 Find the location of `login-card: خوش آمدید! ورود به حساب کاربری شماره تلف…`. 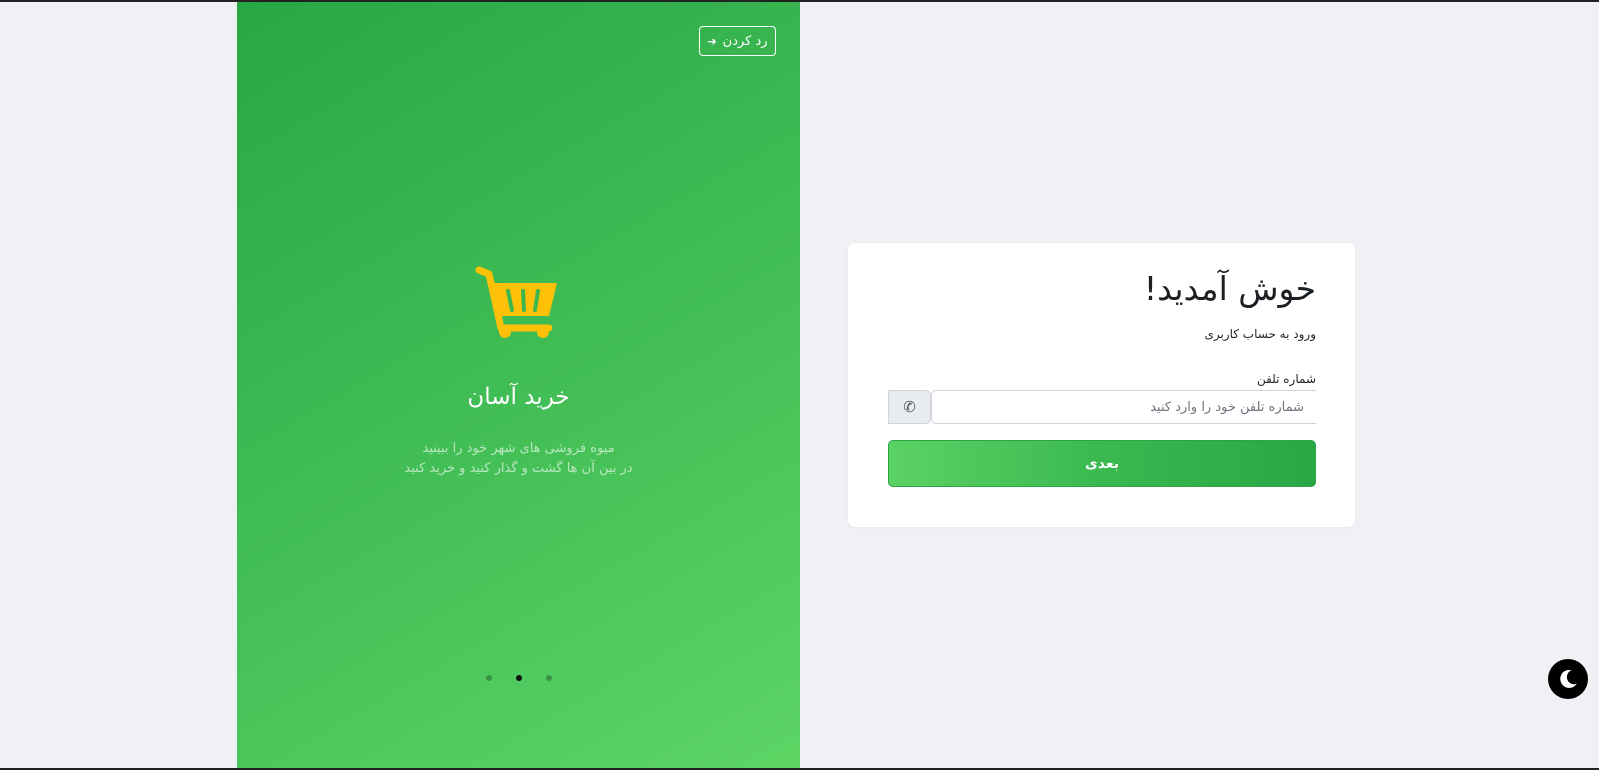

login-card: خوش آمدید! ورود به حساب کاربری شماره تلف… is located at coordinates (1101, 385).